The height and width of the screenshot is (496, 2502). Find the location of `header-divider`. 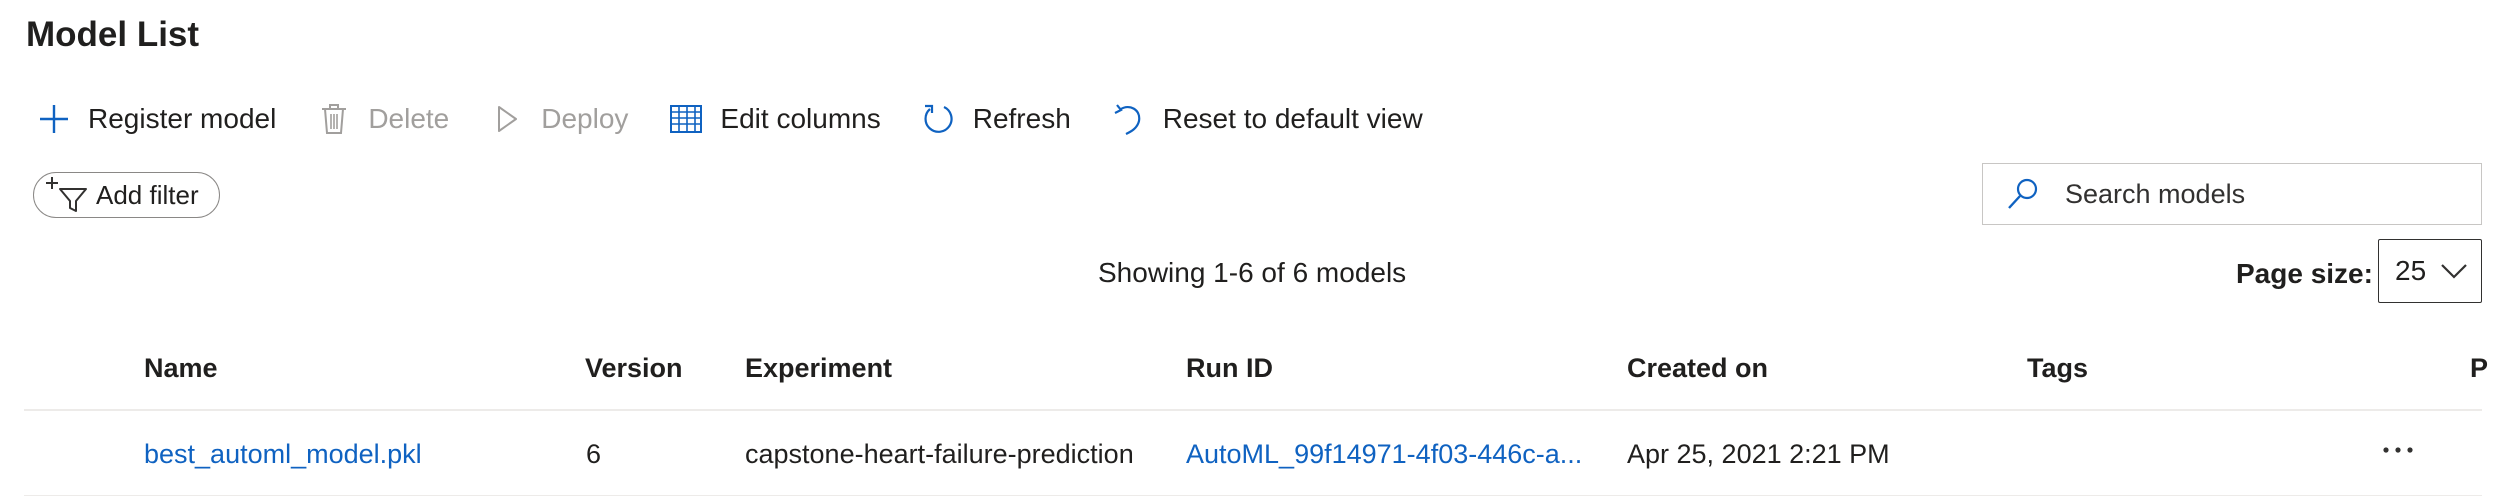

header-divider is located at coordinates (1253, 410).